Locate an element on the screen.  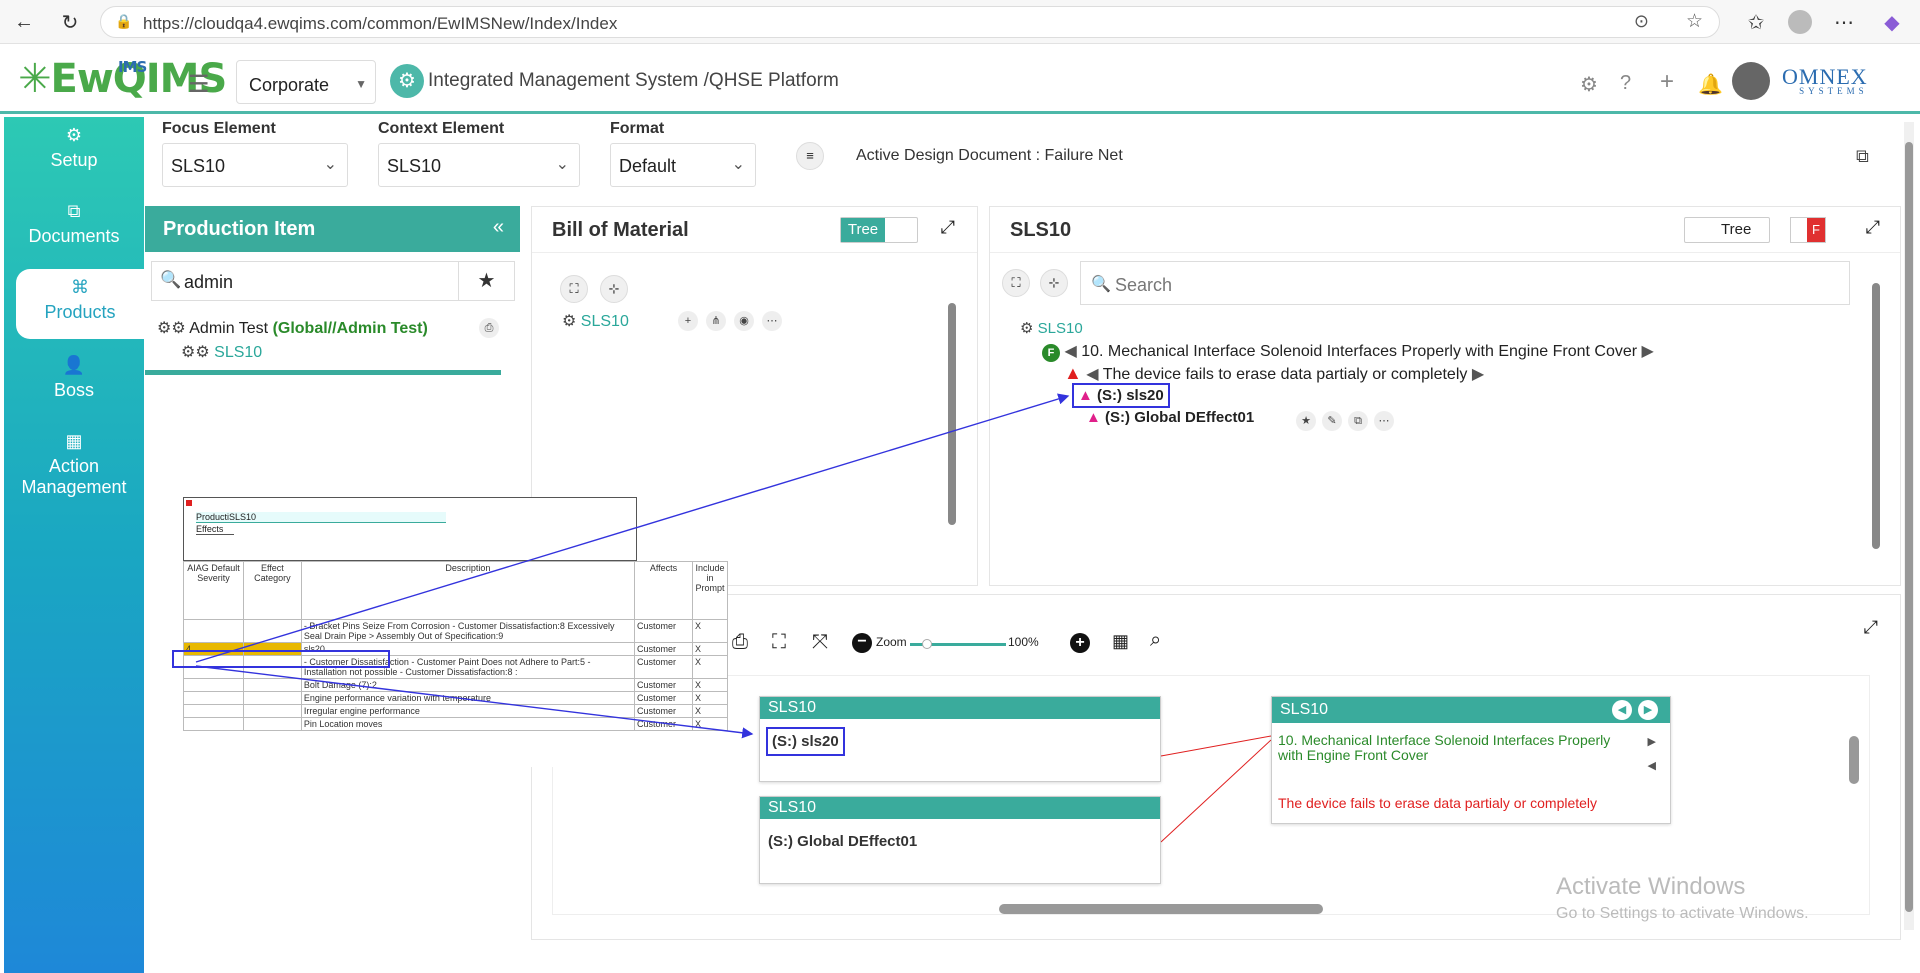
lock-icon: 🔒 is located at coordinates (124, 21).